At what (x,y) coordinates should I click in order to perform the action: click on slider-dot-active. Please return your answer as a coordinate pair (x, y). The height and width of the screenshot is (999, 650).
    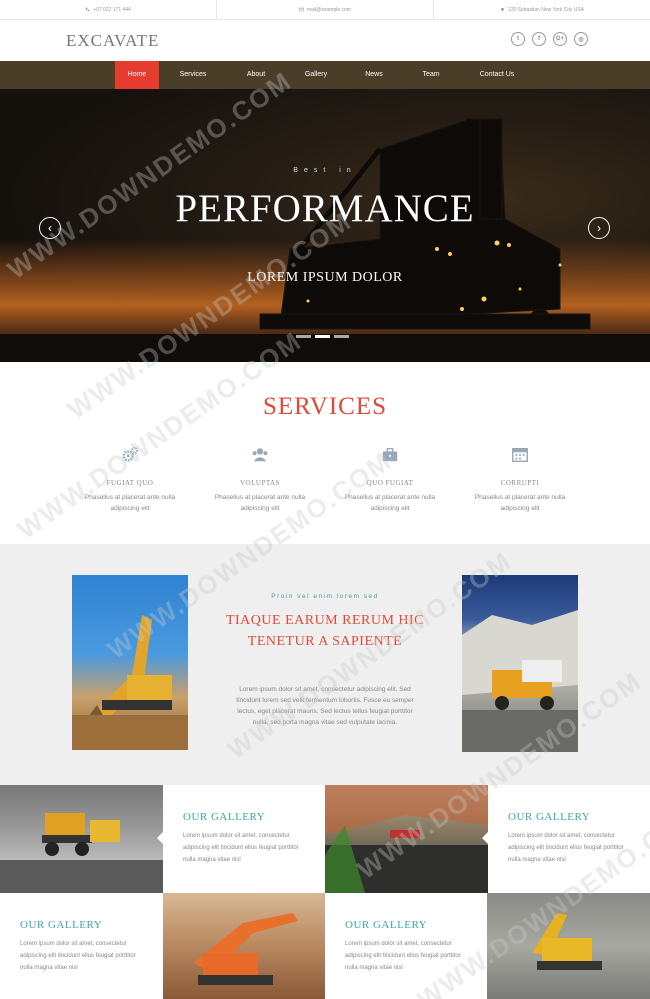
    Looking at the image, I should click on (322, 336).